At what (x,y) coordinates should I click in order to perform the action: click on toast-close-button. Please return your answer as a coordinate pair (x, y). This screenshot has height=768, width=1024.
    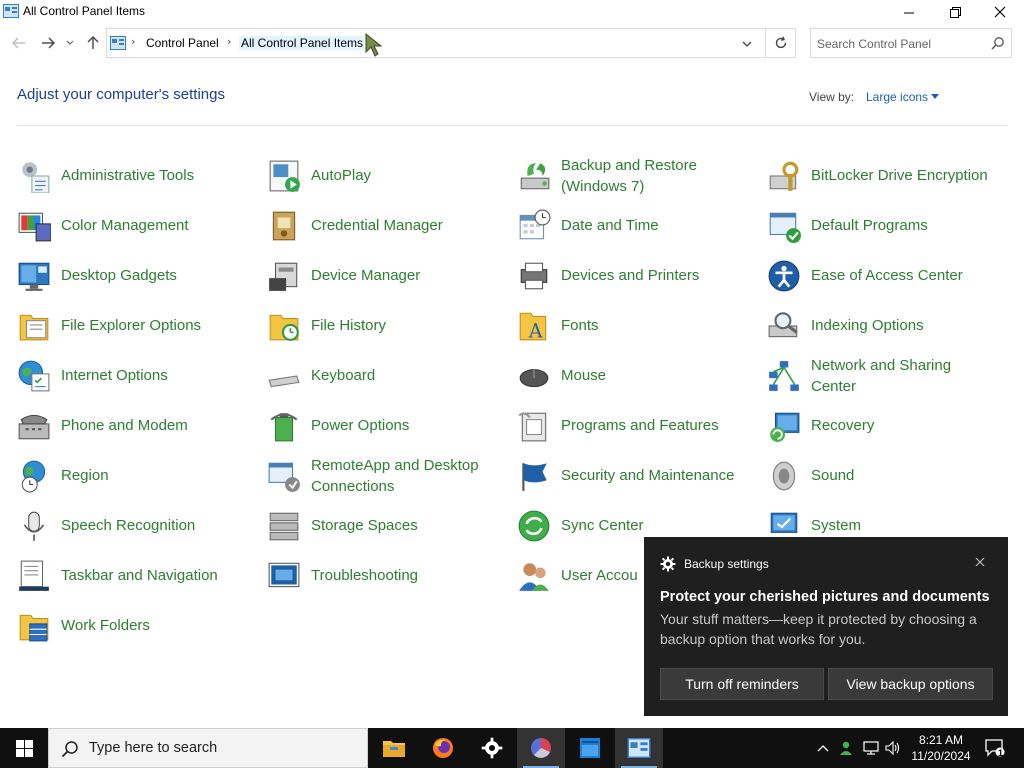
    Looking at the image, I should click on (980, 562).